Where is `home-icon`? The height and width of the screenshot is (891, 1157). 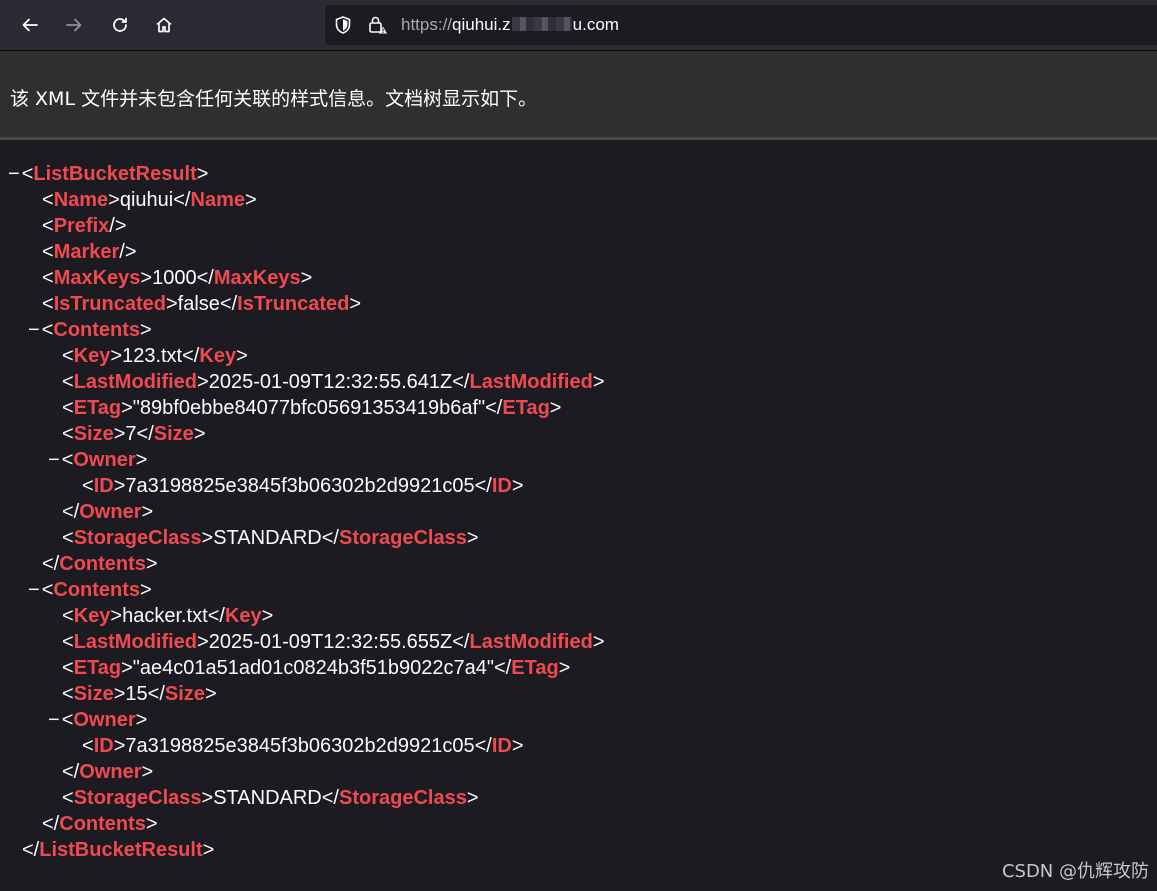
home-icon is located at coordinates (164, 25).